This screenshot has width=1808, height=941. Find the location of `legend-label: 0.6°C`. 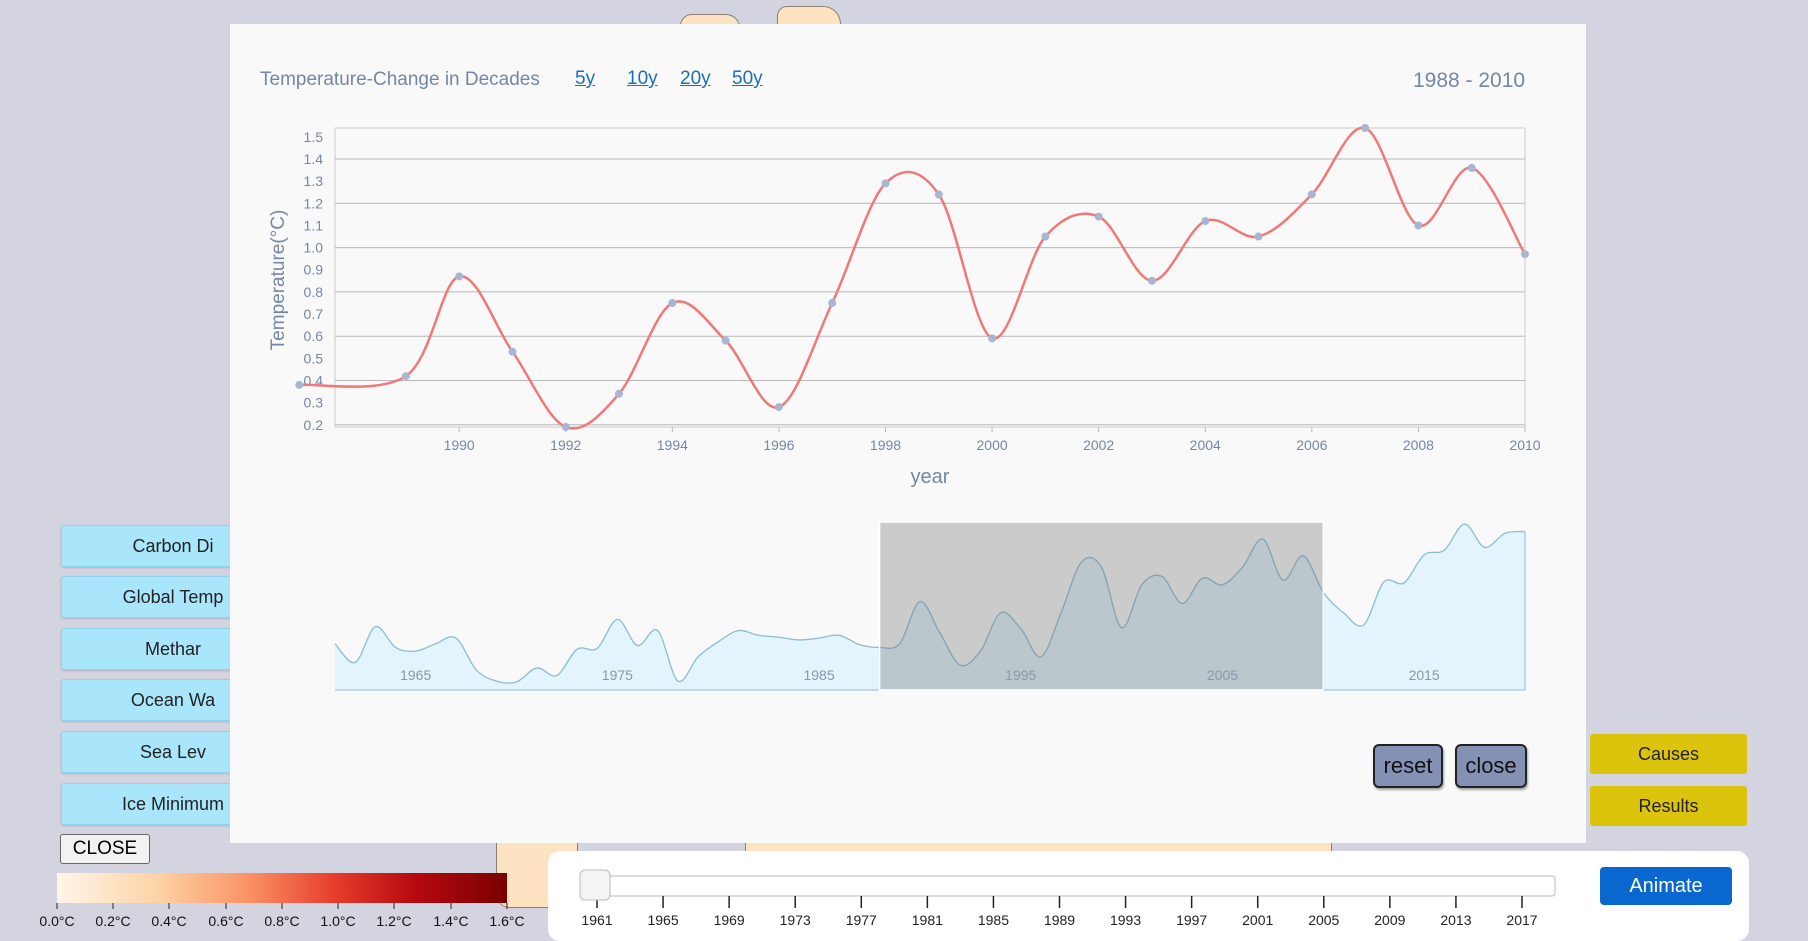

legend-label: 0.6°C is located at coordinates (226, 921).